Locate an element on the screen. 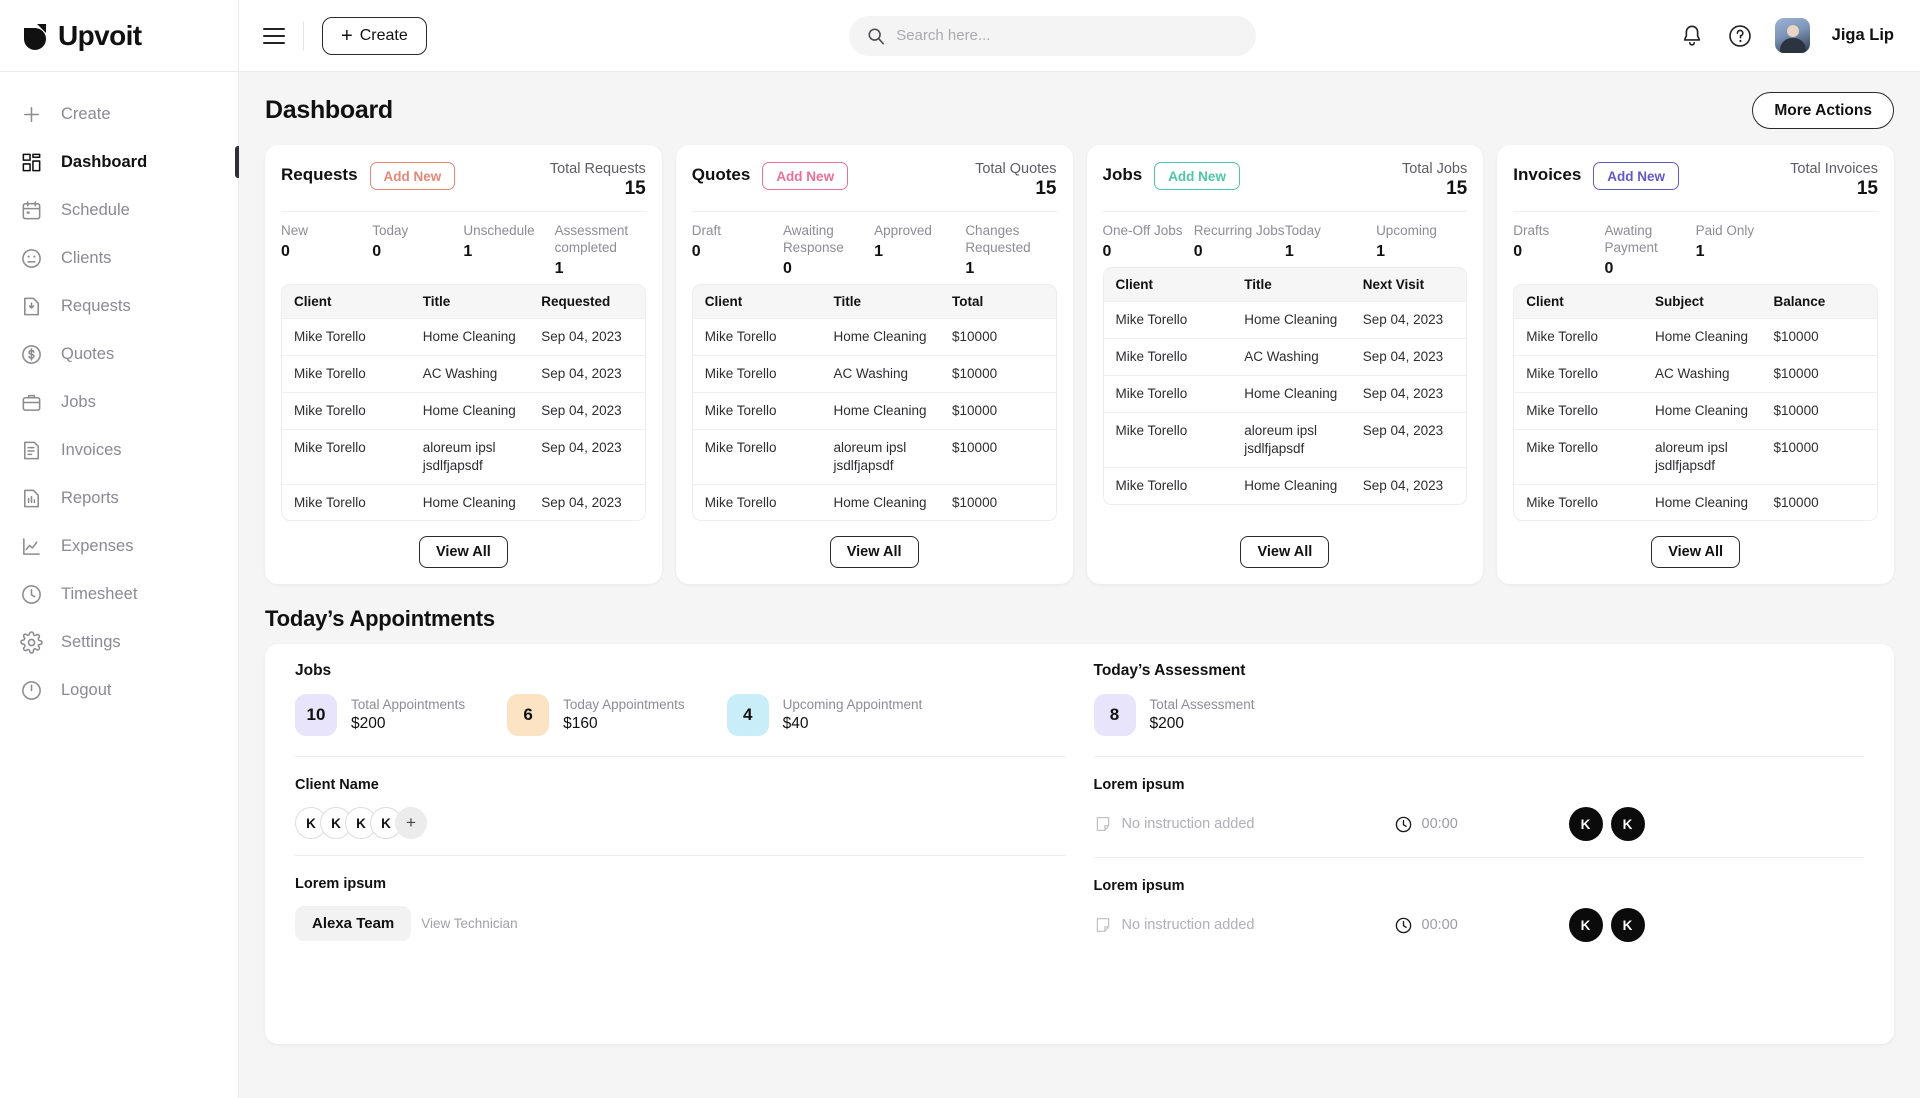 Image resolution: width=1920 pixels, height=1098 pixels. add-new-button-invoices: Add New is located at coordinates (1636, 176).